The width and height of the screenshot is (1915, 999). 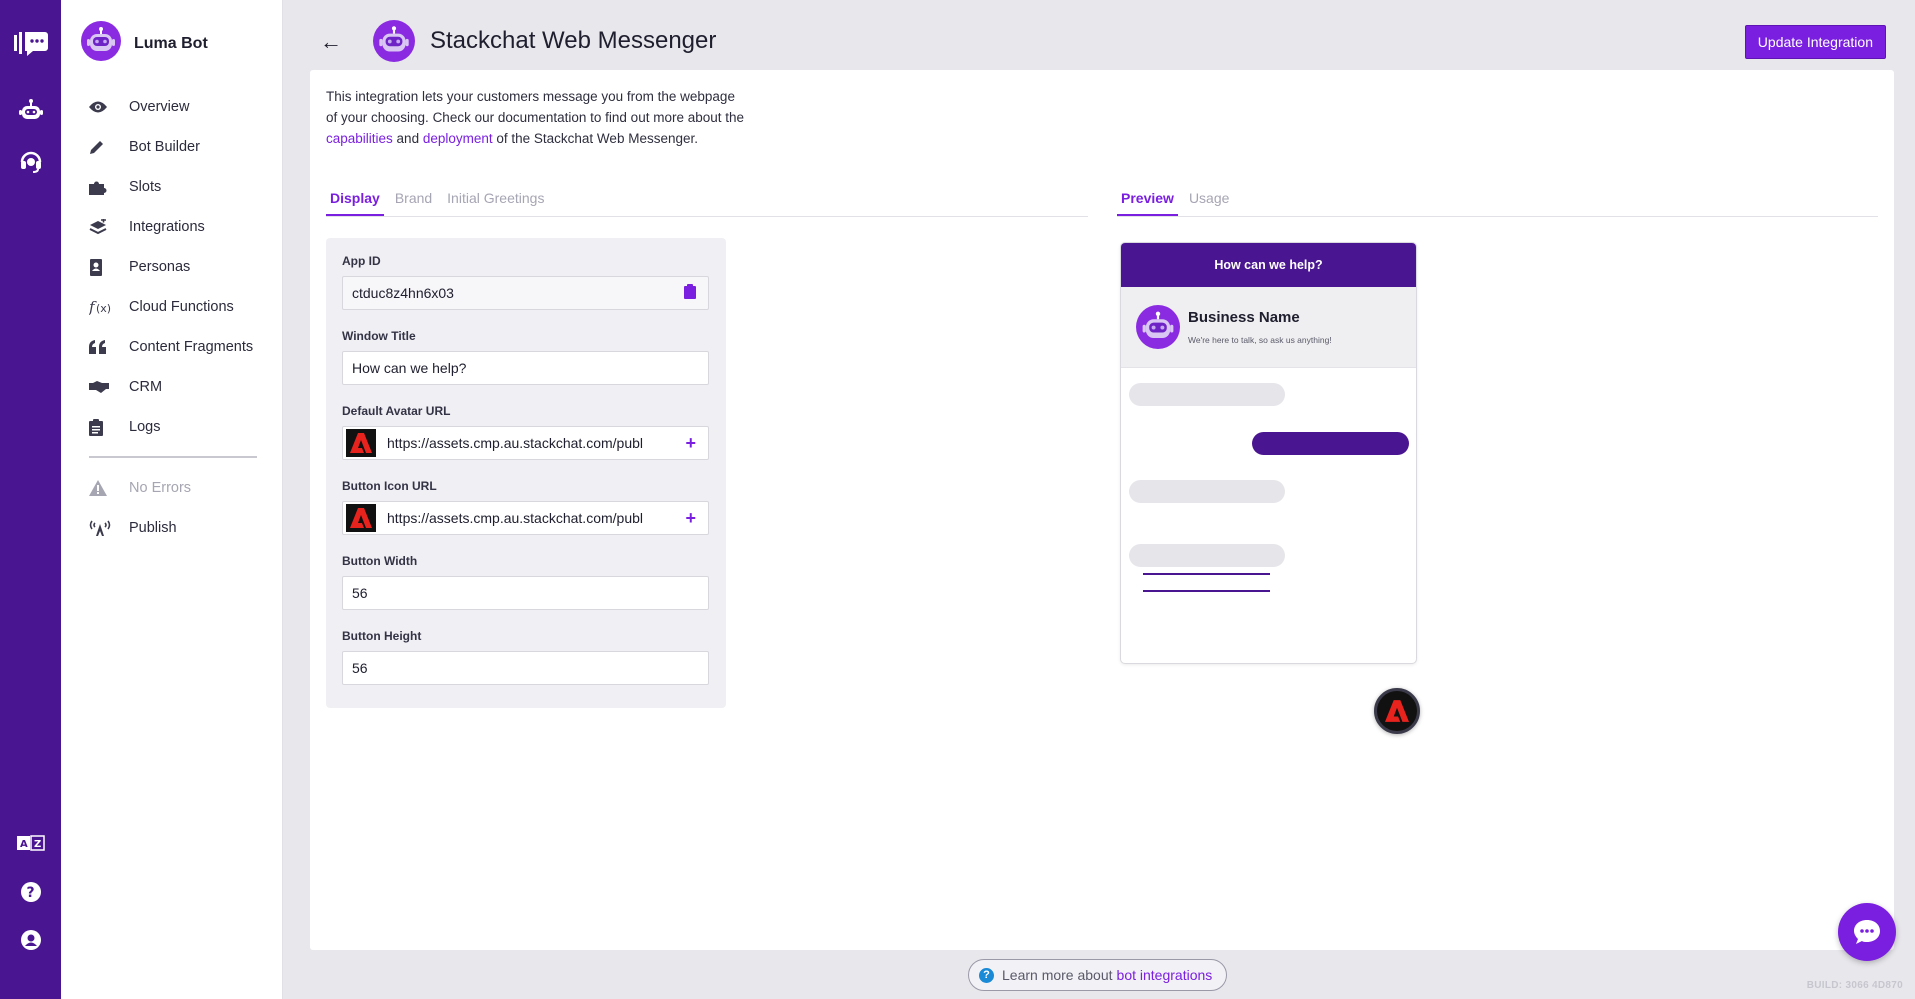 What do you see at coordinates (174, 187) in the screenshot?
I see `sidebar-item-slots: Slots` at bounding box center [174, 187].